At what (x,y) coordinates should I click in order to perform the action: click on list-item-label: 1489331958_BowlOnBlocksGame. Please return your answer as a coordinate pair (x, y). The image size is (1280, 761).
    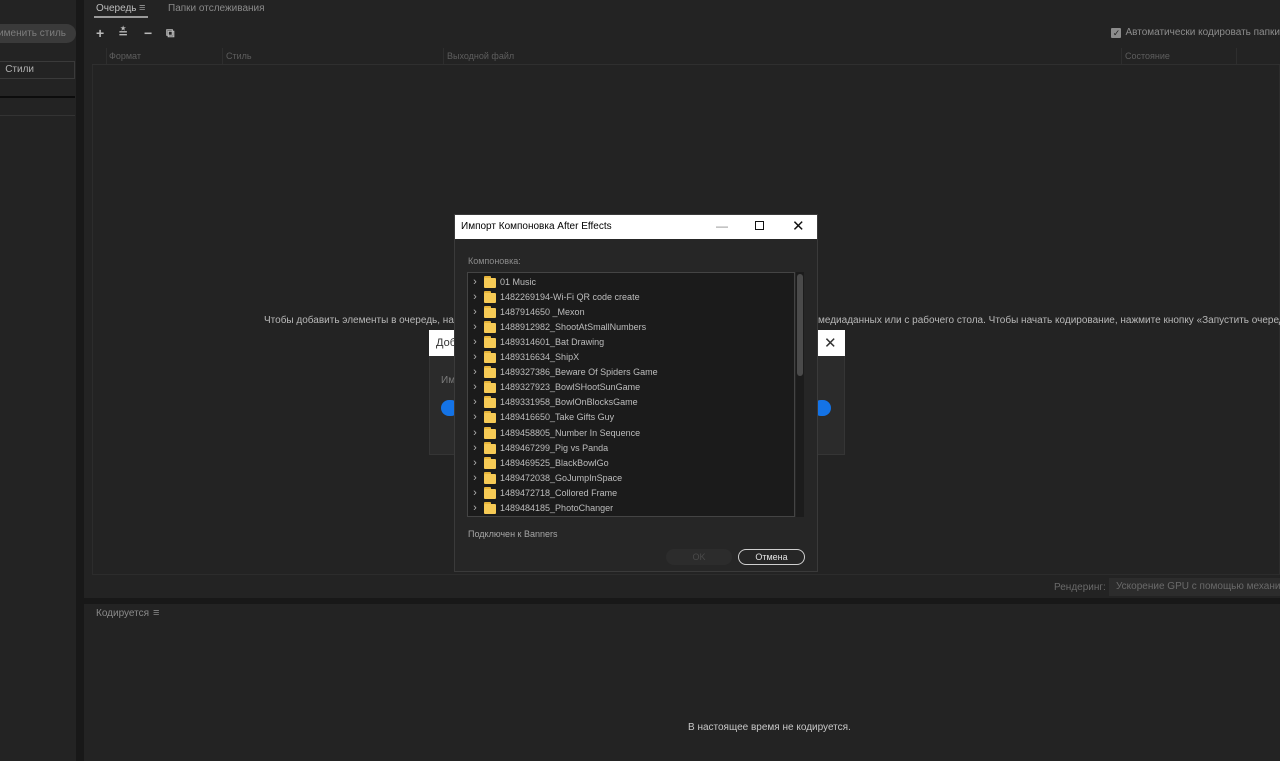
    Looking at the image, I should click on (569, 402).